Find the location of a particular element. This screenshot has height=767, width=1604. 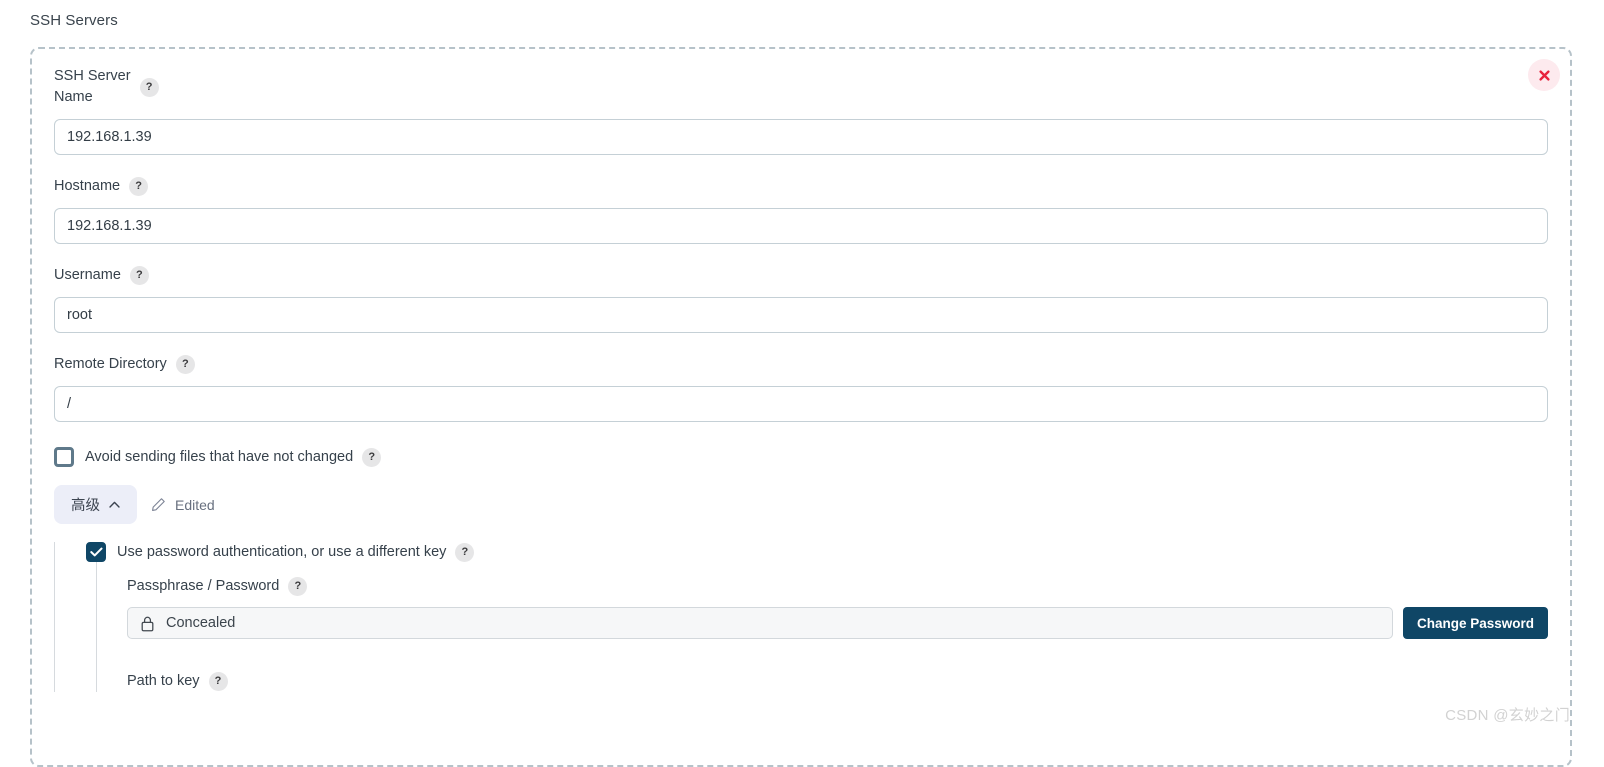

field-remote-directory: Remote Directory ? is located at coordinates (801, 388).